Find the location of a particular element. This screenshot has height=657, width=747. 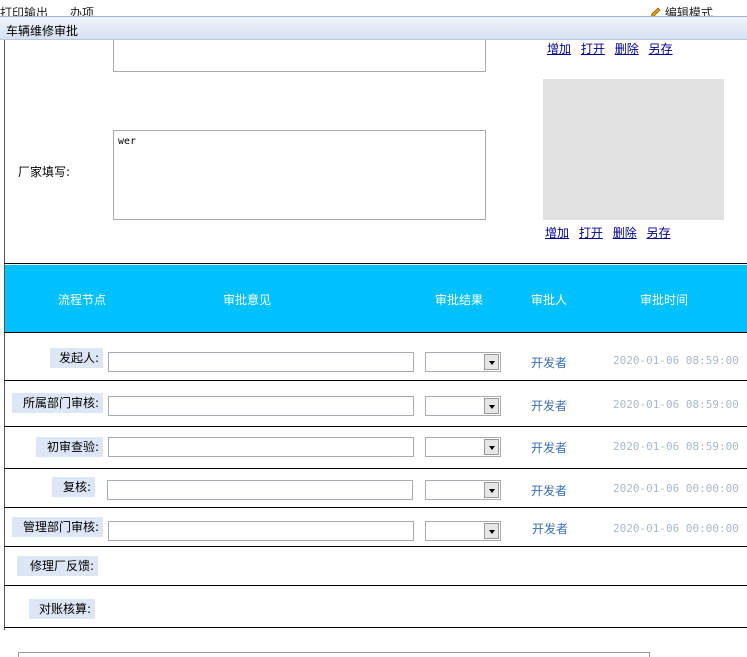

node-label: 复核: is located at coordinates (73, 487).